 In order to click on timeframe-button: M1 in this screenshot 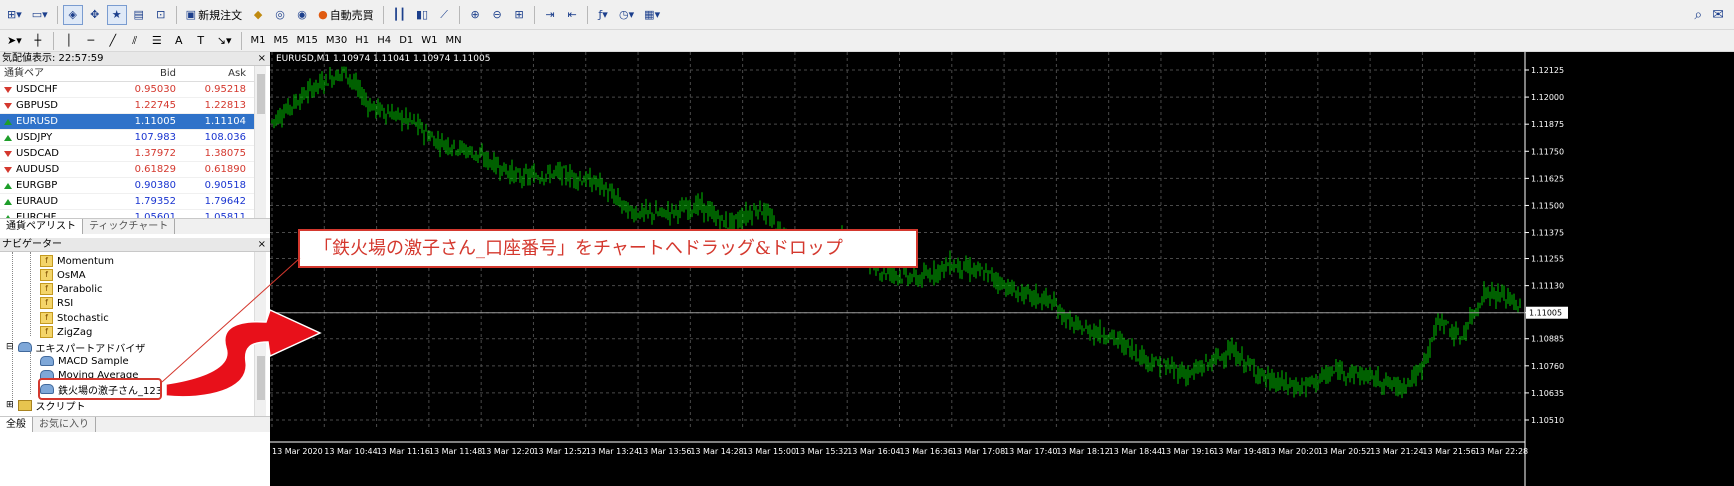, I will do `click(258, 41)`.